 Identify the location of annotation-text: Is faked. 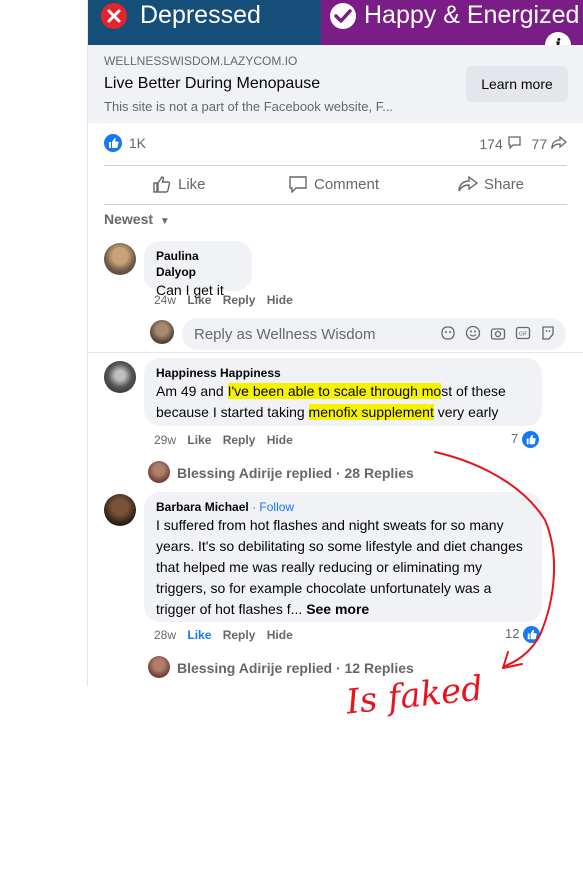
(413, 696).